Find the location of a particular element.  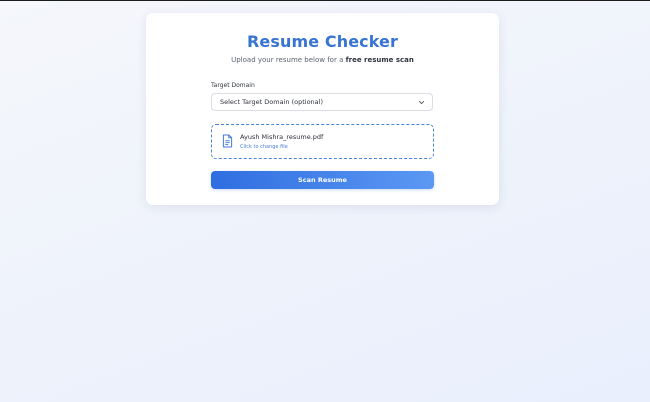

subtitle-text: Upload your resume below for a is located at coordinates (288, 60).